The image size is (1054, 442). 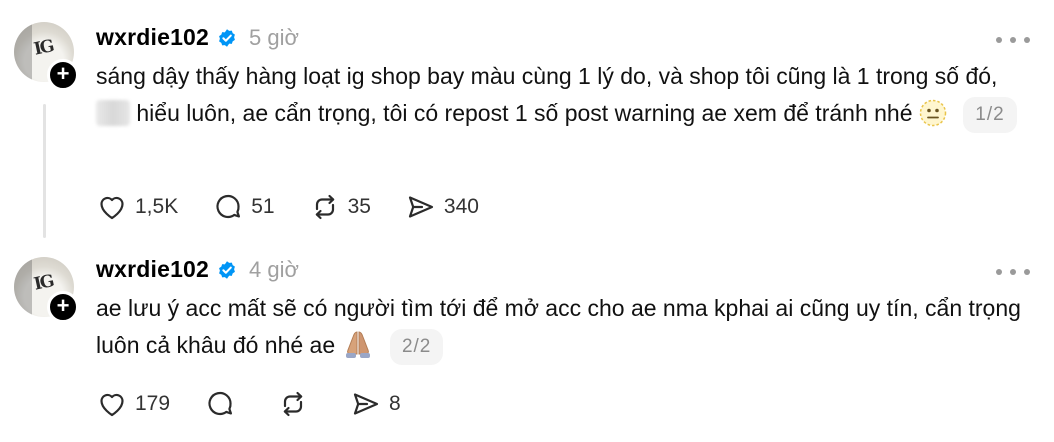 I want to click on action-bar: 1,5K 51 35 340, so click(x=304, y=207).